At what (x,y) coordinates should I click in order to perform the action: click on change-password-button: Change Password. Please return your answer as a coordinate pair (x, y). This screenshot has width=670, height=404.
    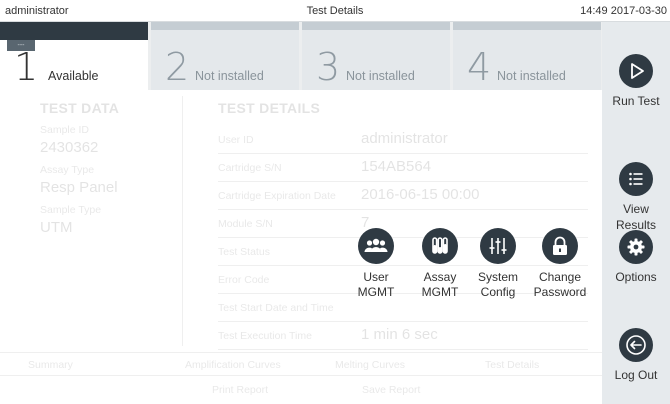
    Looking at the image, I should click on (560, 264).